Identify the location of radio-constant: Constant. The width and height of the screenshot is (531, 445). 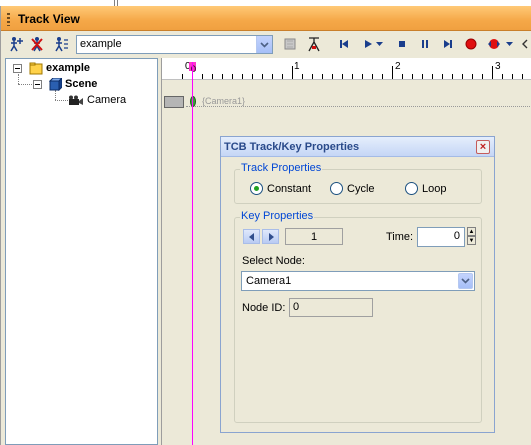
(280, 188).